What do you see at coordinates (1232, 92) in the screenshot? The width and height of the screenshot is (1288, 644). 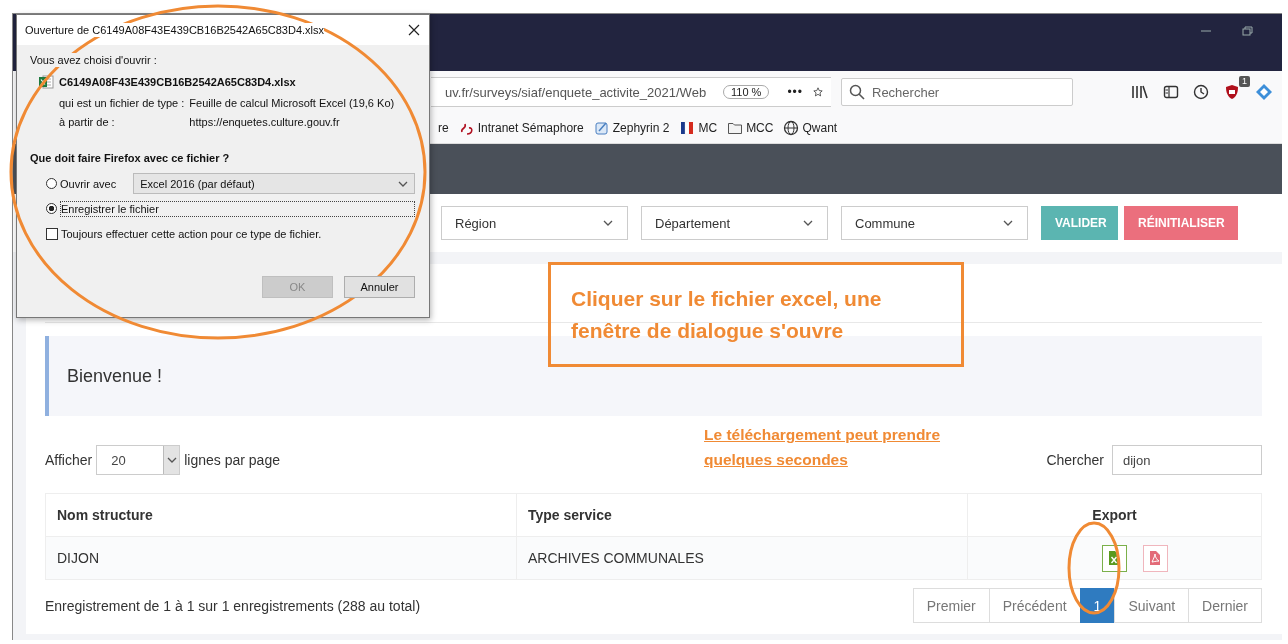 I see `shield-icon` at bounding box center [1232, 92].